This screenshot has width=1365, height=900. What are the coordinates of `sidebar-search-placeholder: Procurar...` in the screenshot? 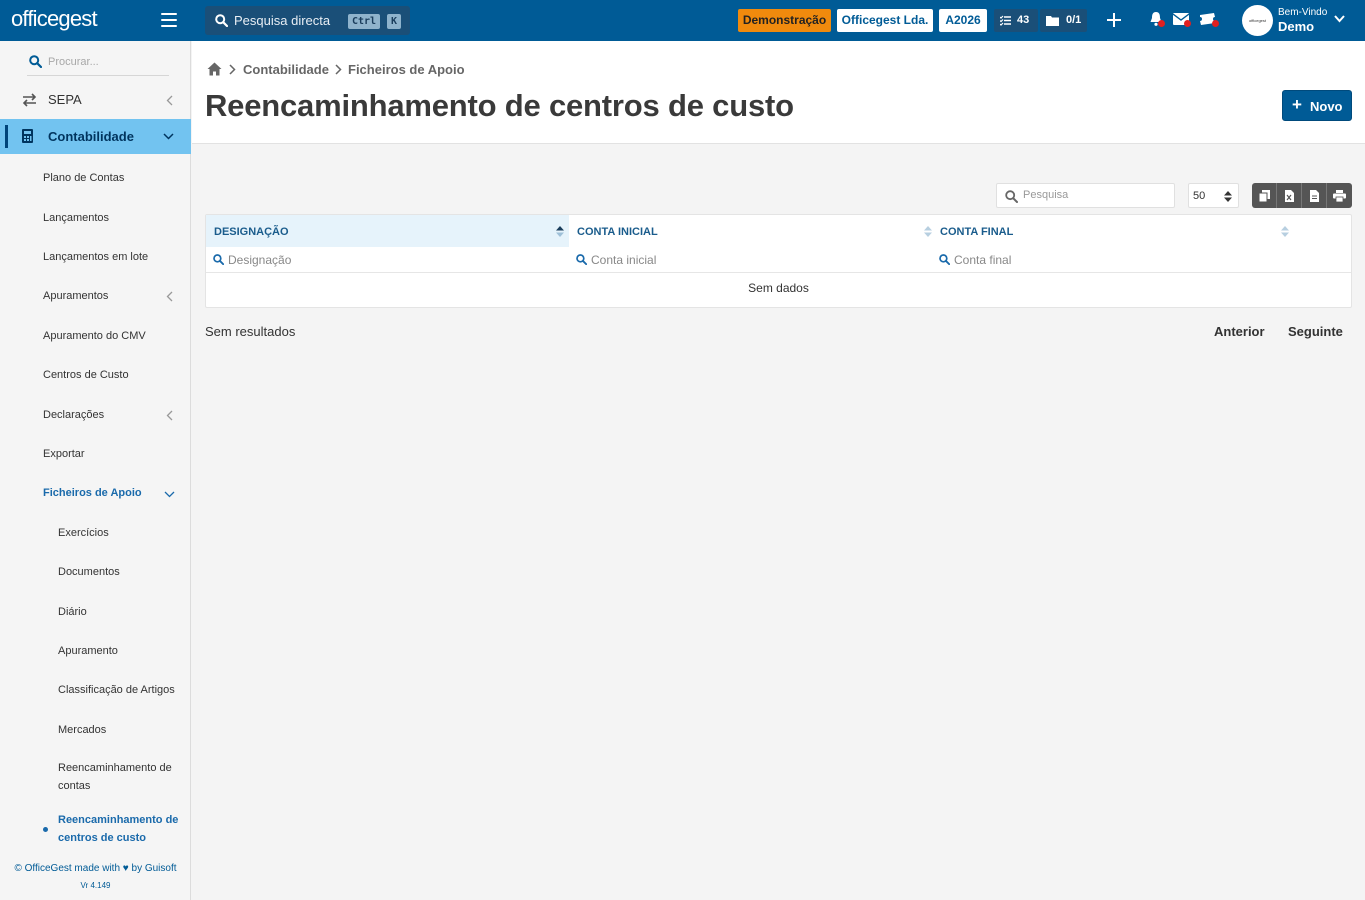 It's located at (73, 62).